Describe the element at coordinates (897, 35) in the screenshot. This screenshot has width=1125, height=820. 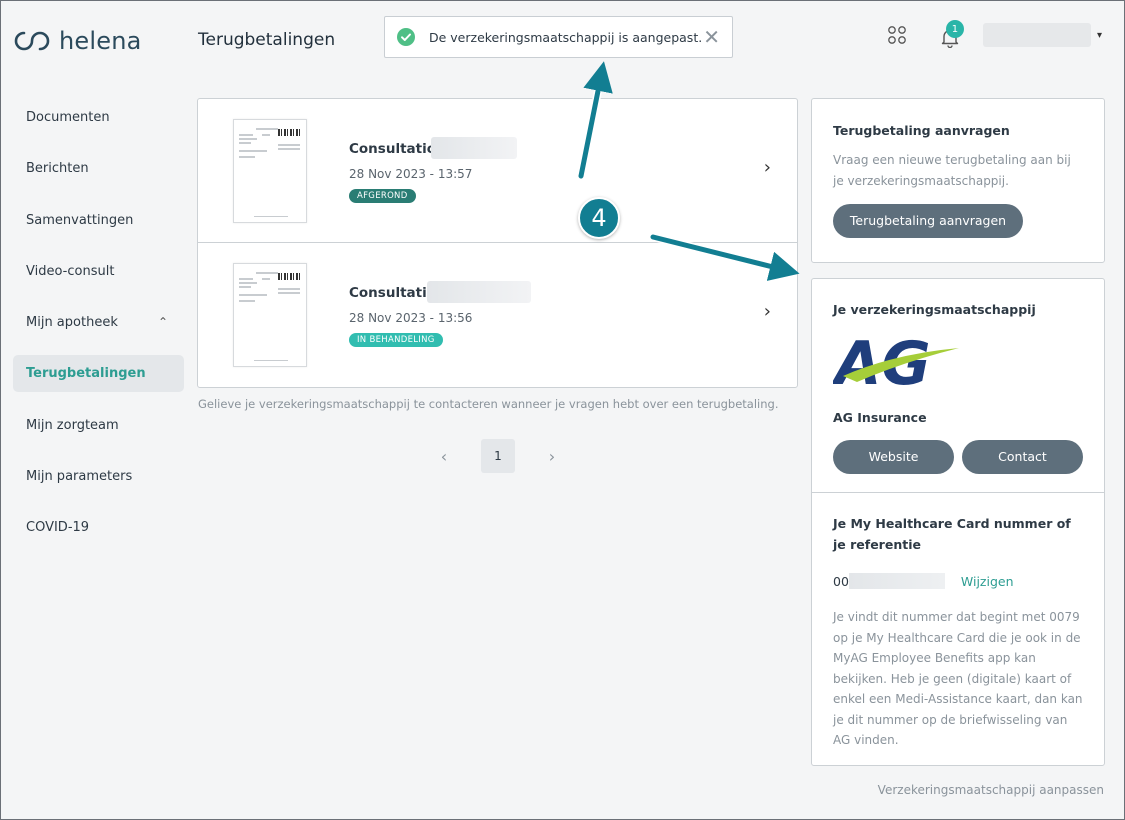
I see `apps-grid-icon` at that location.